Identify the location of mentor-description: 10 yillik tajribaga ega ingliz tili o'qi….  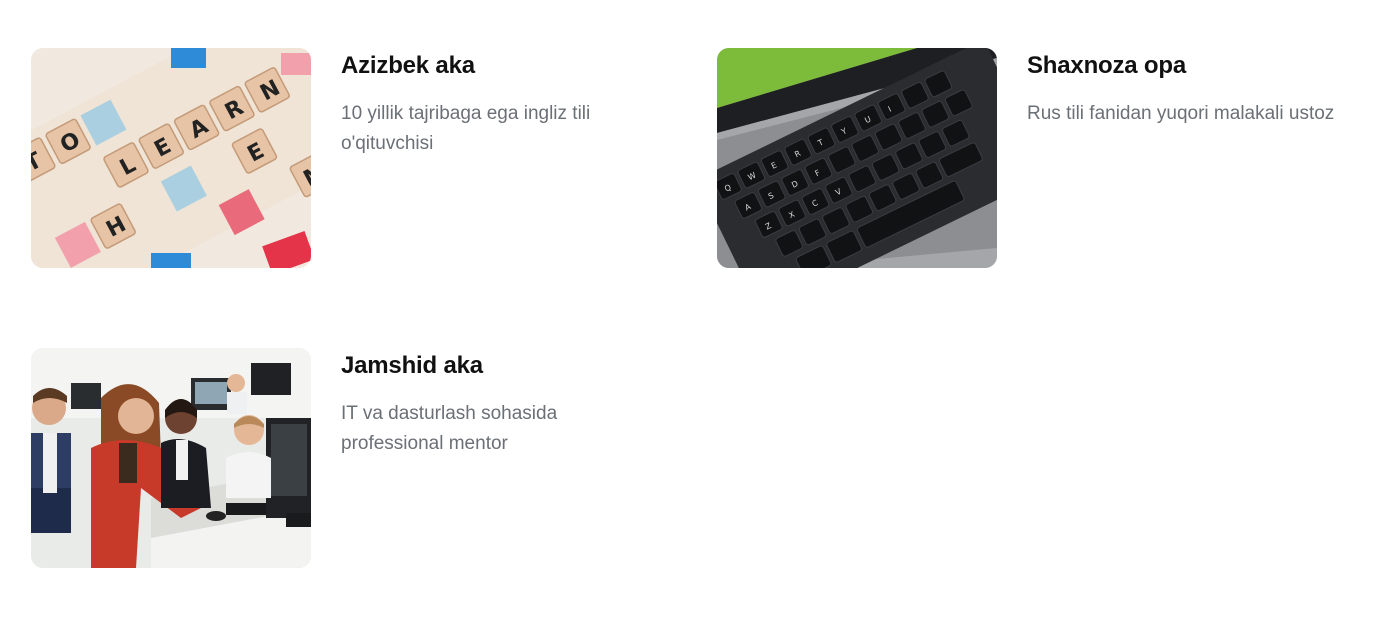
(466, 128).